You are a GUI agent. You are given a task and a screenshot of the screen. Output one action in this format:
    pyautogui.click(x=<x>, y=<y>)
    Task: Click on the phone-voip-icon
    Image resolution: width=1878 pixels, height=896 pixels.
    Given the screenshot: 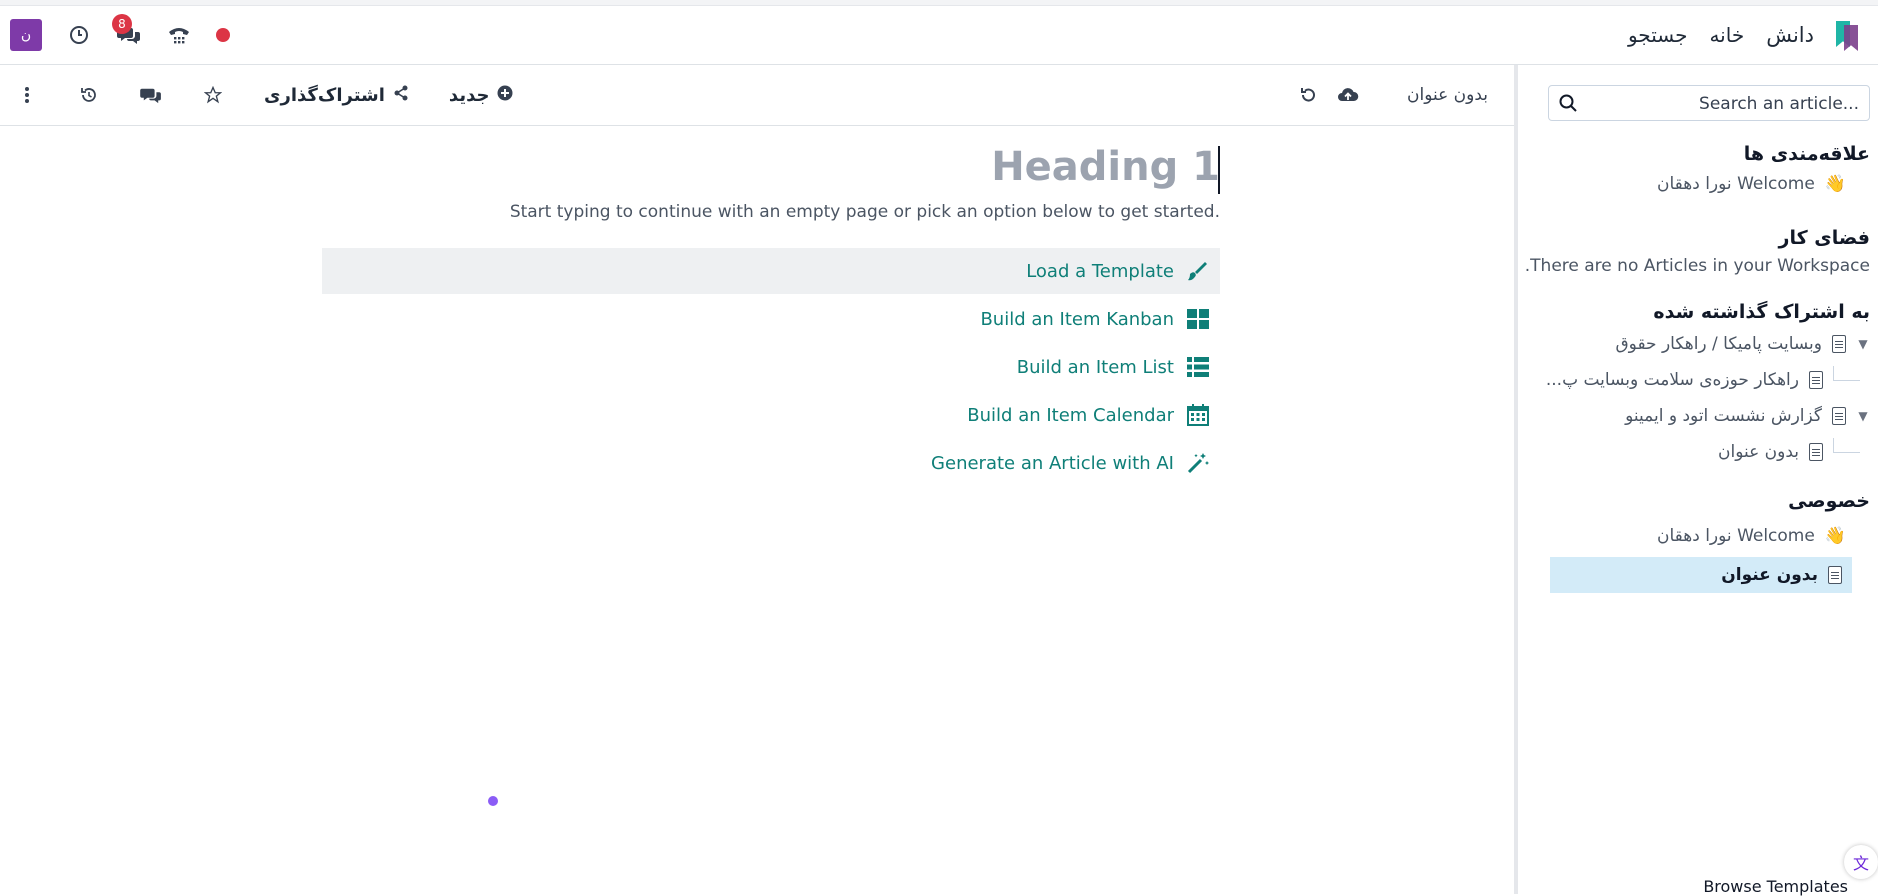 What is the action you would take?
    pyautogui.click(x=179, y=35)
    